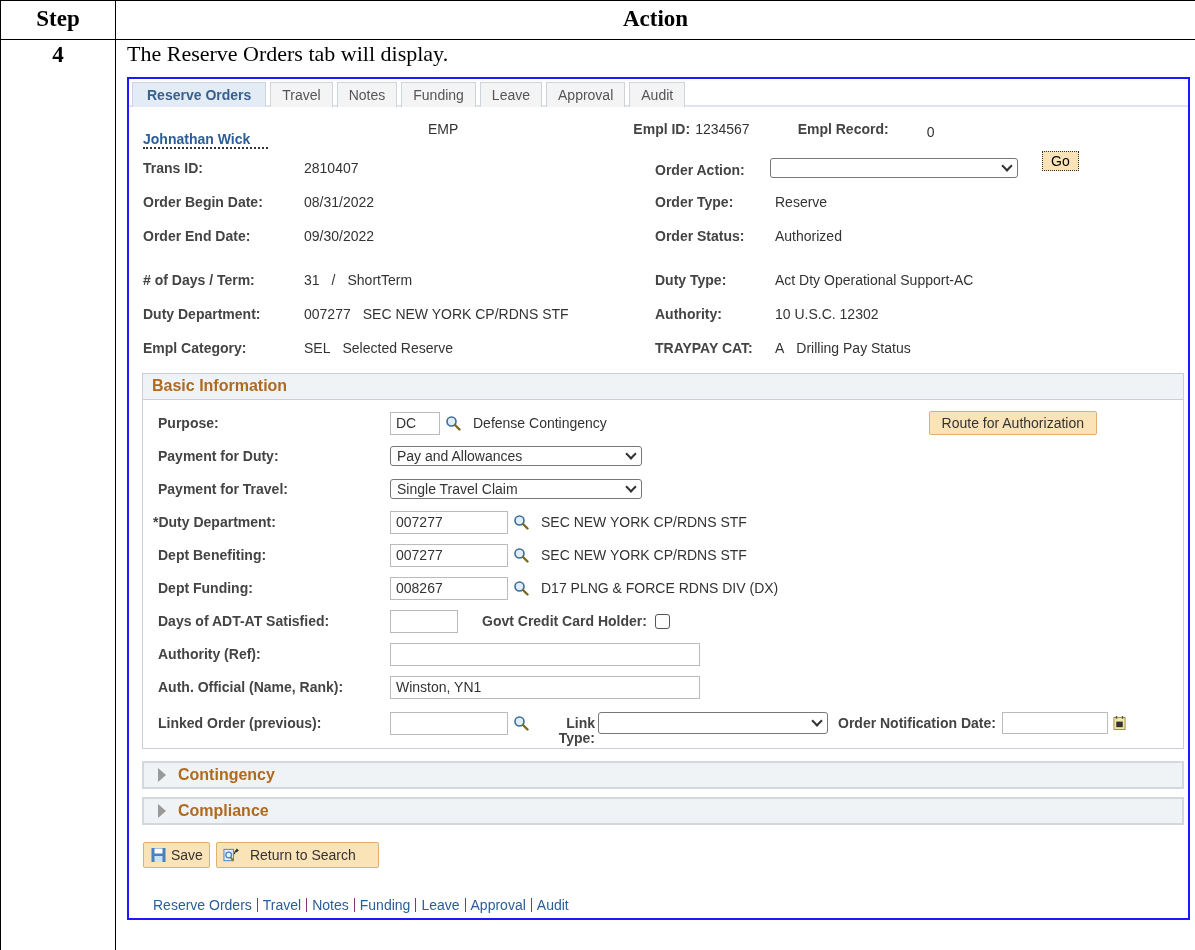 The image size is (1195, 950). What do you see at coordinates (331, 168) in the screenshot?
I see `field-value: 2810407` at bounding box center [331, 168].